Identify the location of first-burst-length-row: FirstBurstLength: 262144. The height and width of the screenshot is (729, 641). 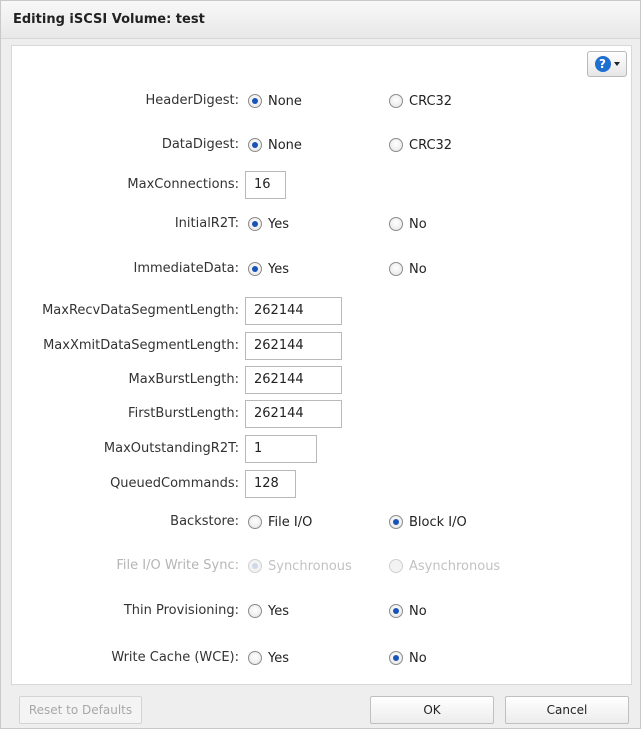
(321, 414).